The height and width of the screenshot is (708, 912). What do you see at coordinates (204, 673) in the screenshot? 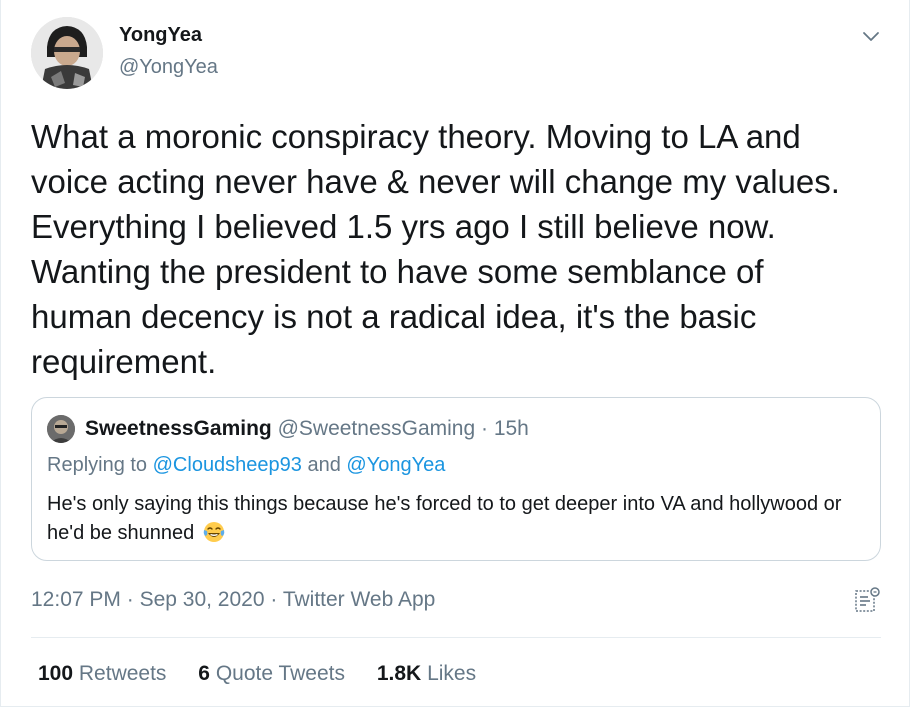
I see `quote-tweets-count: 6` at bounding box center [204, 673].